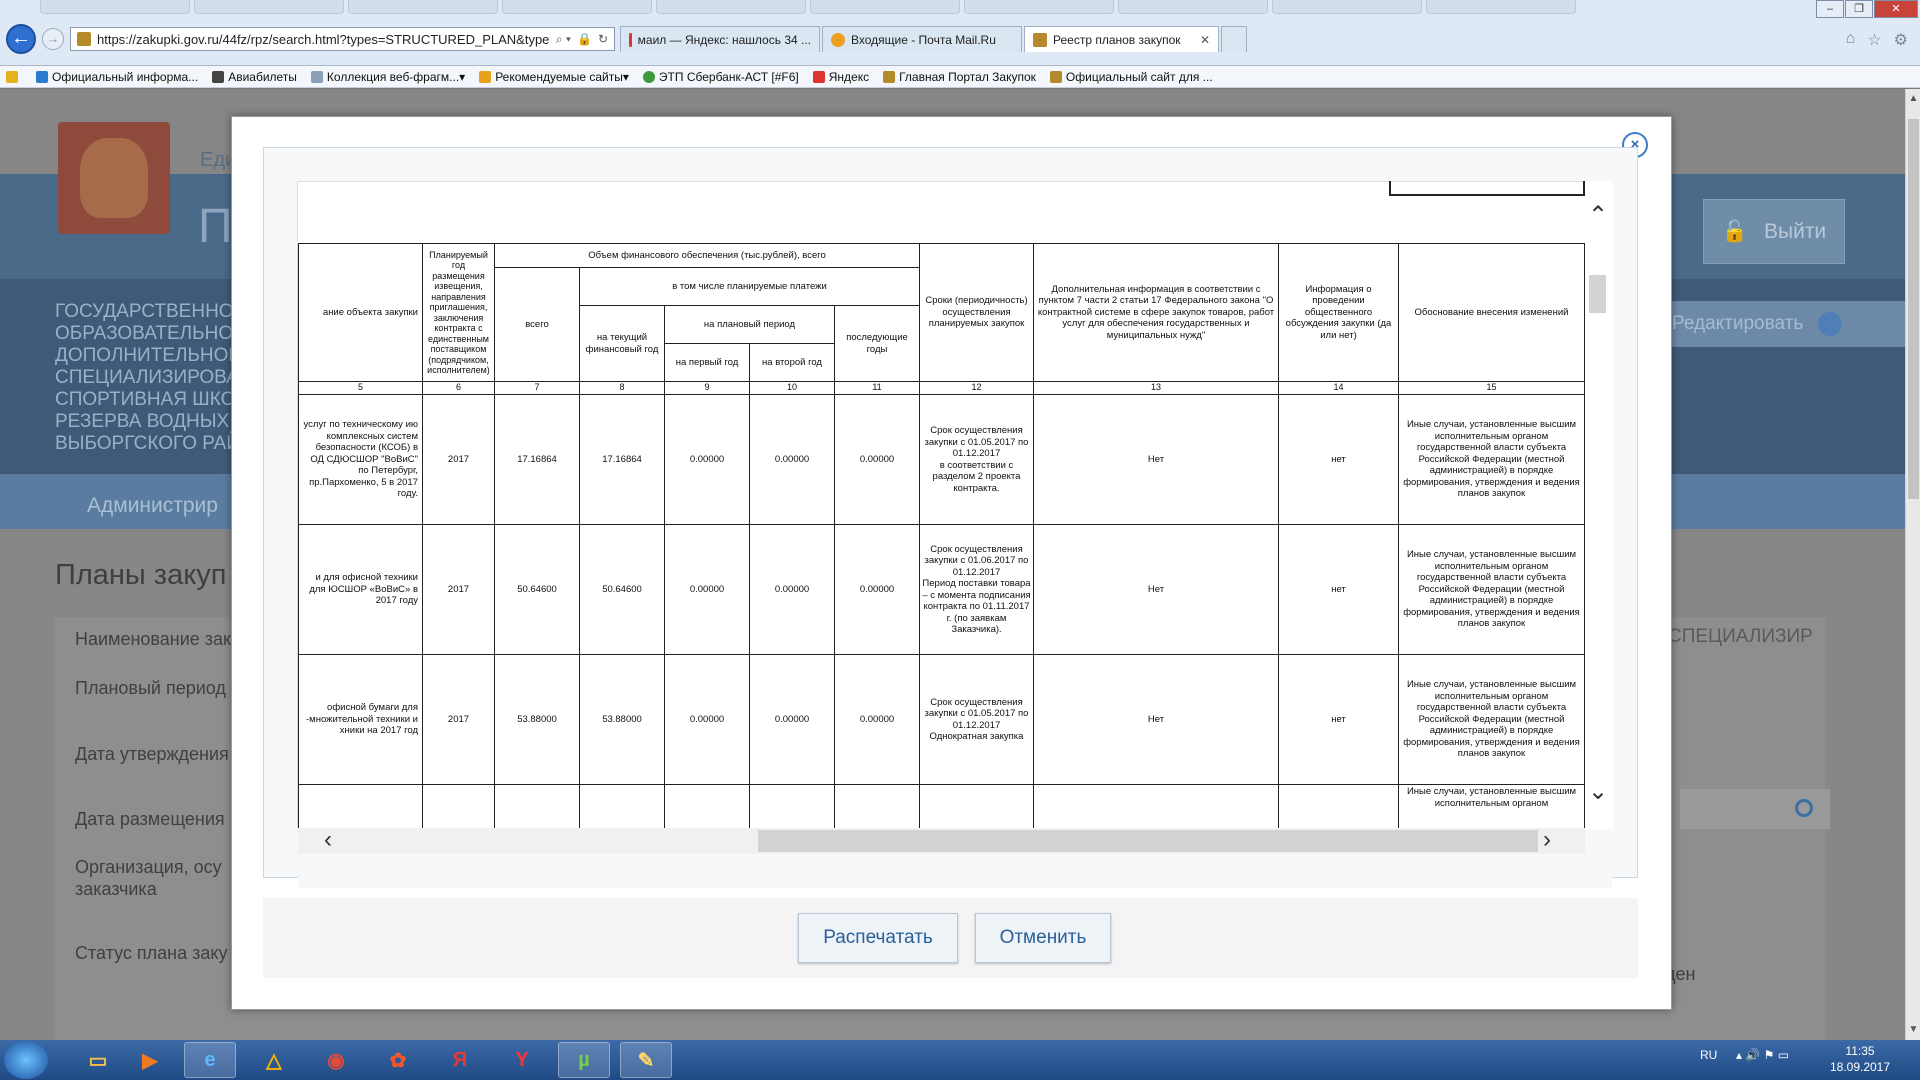  I want to click on favorites-star-icon, so click(14, 76).